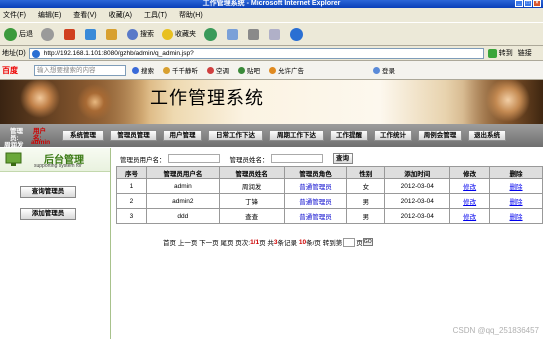 The image size is (543, 339). Describe the element at coordinates (35, 53) in the screenshot. I see `page-icon` at that location.